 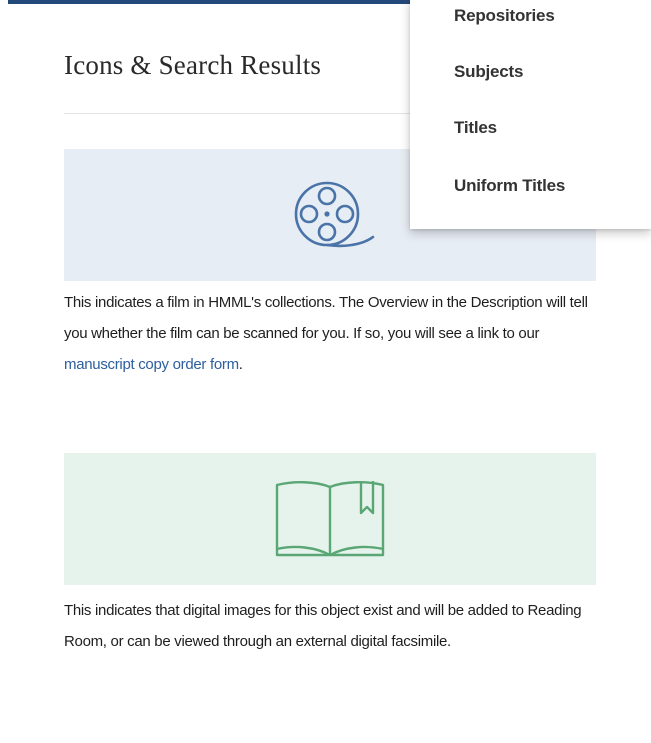 What do you see at coordinates (509, 186) in the screenshot?
I see `menu-item-uniform-titles: Uniform Titles` at bounding box center [509, 186].